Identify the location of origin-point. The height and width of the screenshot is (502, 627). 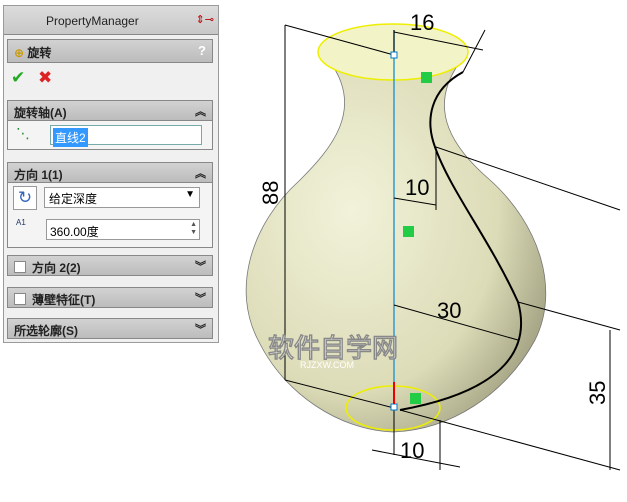
(394, 407).